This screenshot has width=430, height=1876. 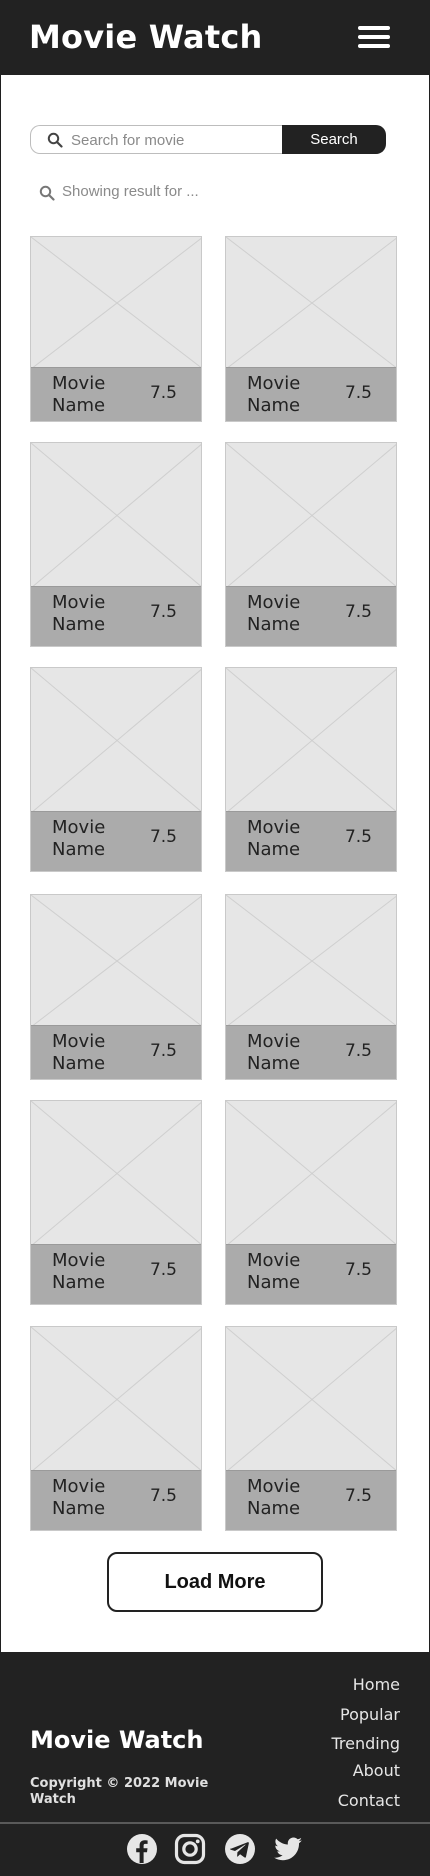 I want to click on app-header: Movie Watch, so click(x=215, y=37).